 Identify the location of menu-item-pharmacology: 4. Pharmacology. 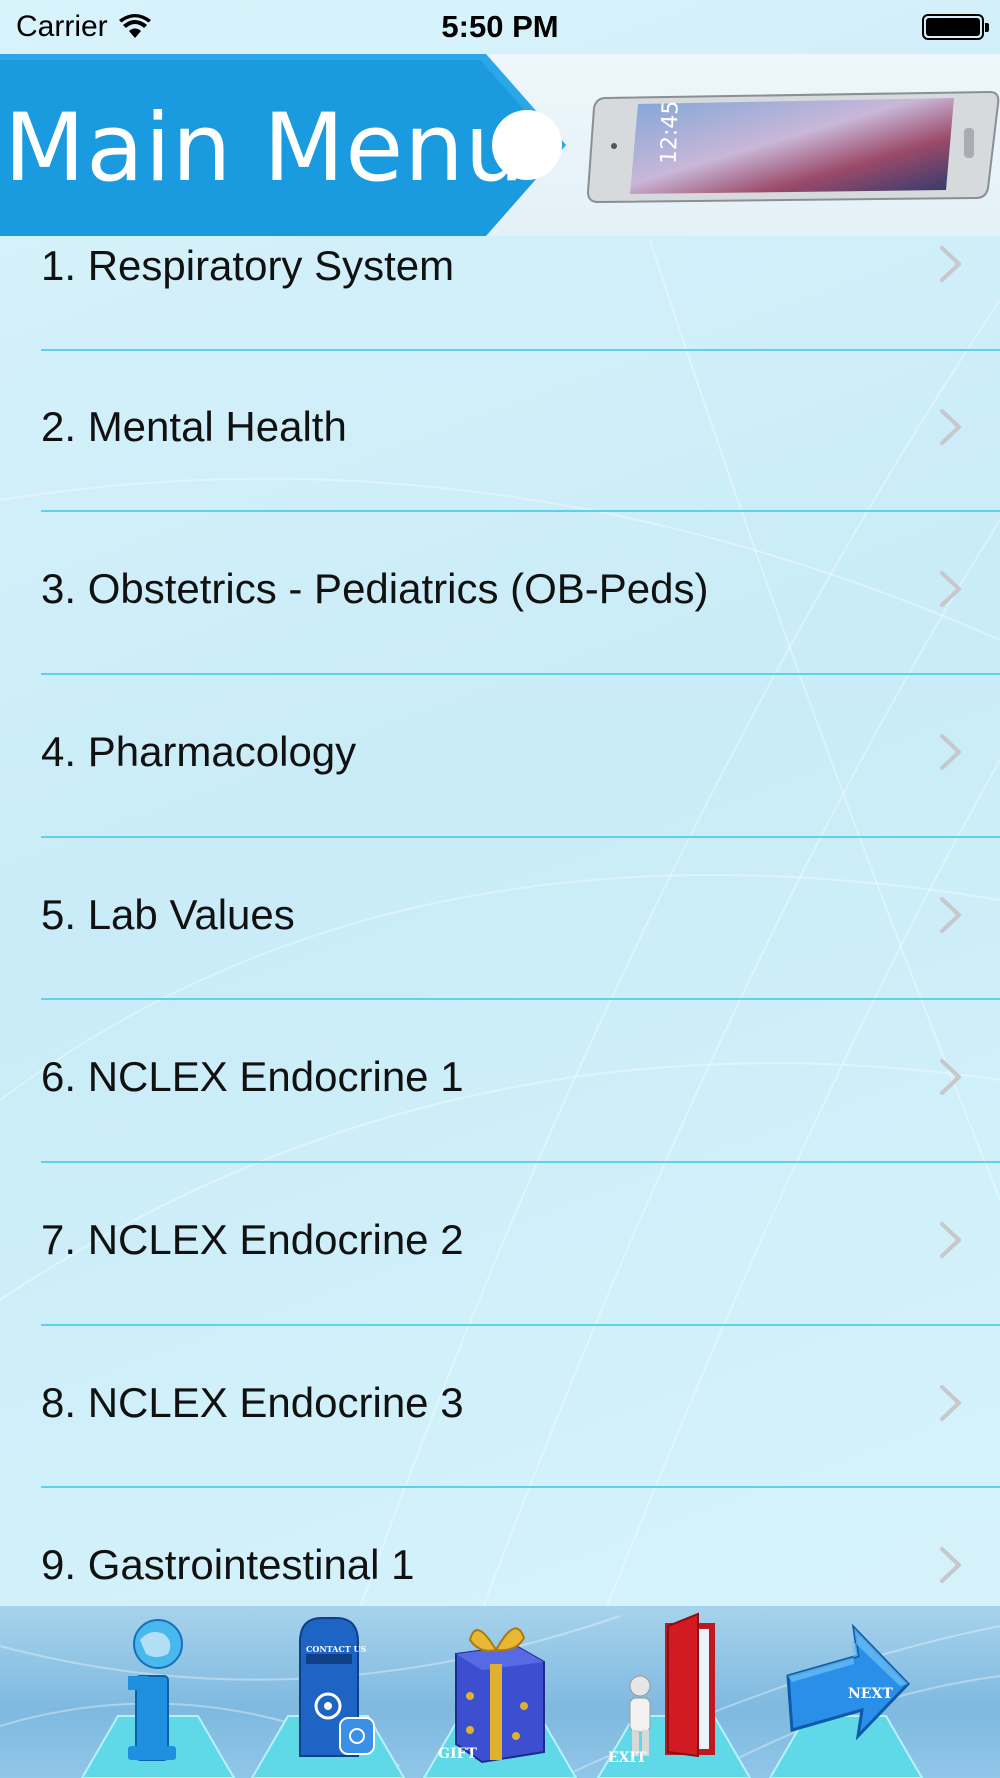
(500, 756).